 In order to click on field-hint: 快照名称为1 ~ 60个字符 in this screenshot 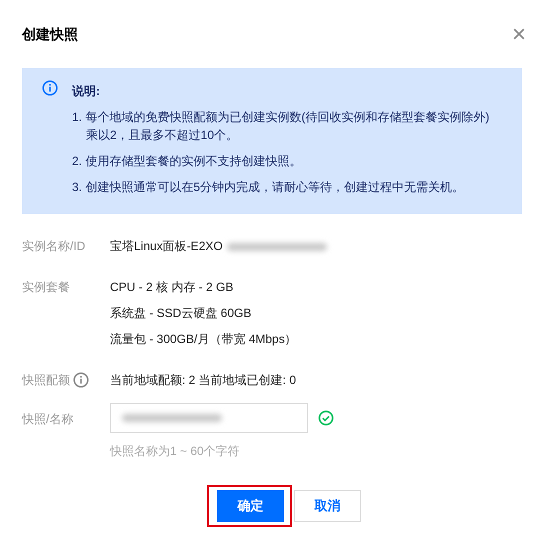, I will do `click(175, 451)`.